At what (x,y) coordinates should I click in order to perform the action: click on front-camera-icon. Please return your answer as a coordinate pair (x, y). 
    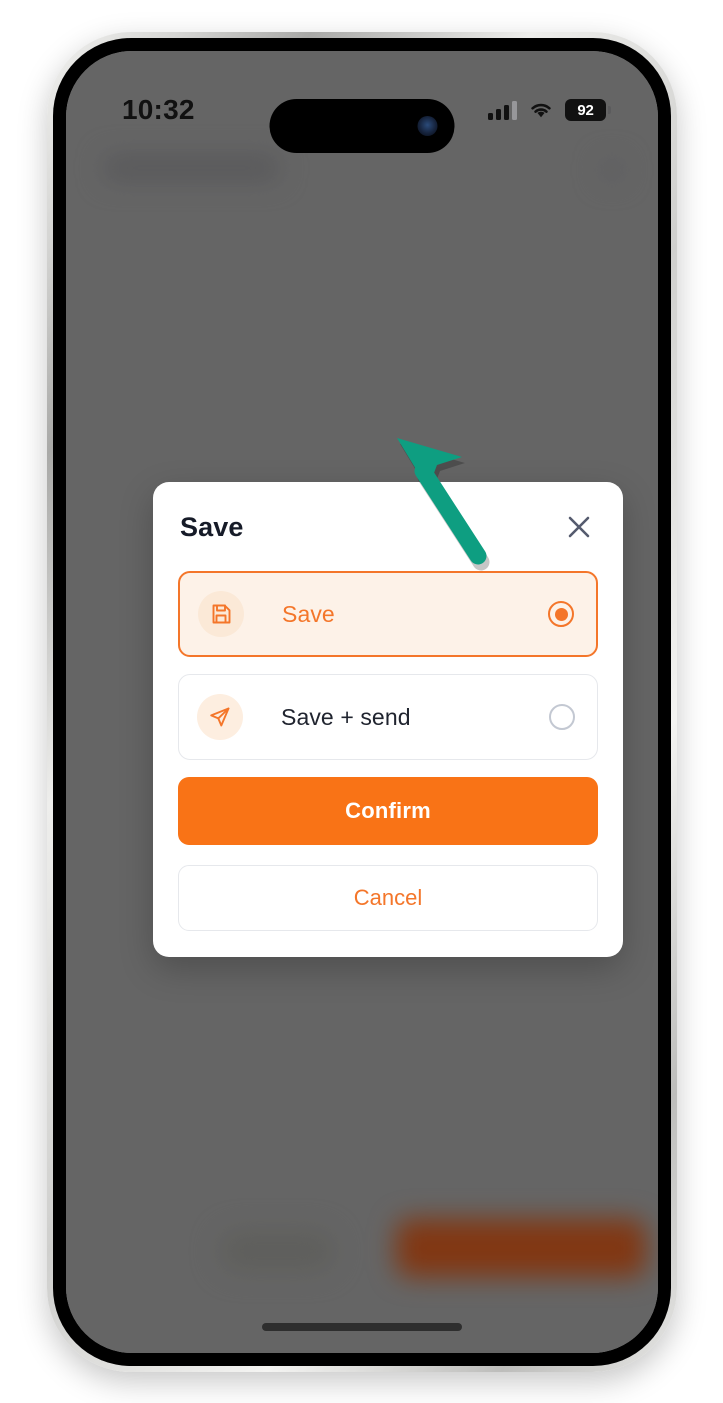
    Looking at the image, I should click on (427, 126).